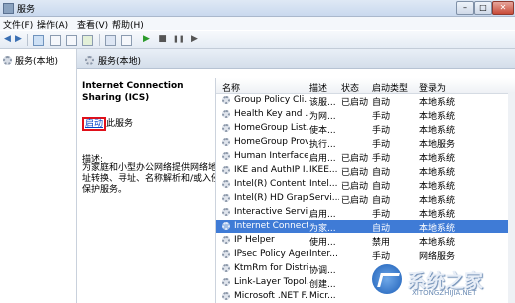 The width and height of the screenshot is (515, 303). What do you see at coordinates (257, 40) in the screenshot?
I see `toolbar: ◀ ▶ ▶ ■ ❚❚ ▶` at bounding box center [257, 40].